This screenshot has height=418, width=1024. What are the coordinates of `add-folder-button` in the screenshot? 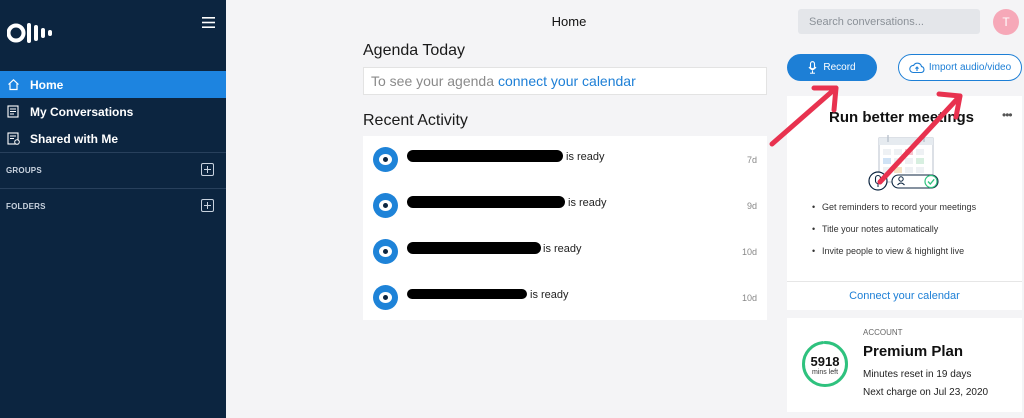 It's located at (207, 205).